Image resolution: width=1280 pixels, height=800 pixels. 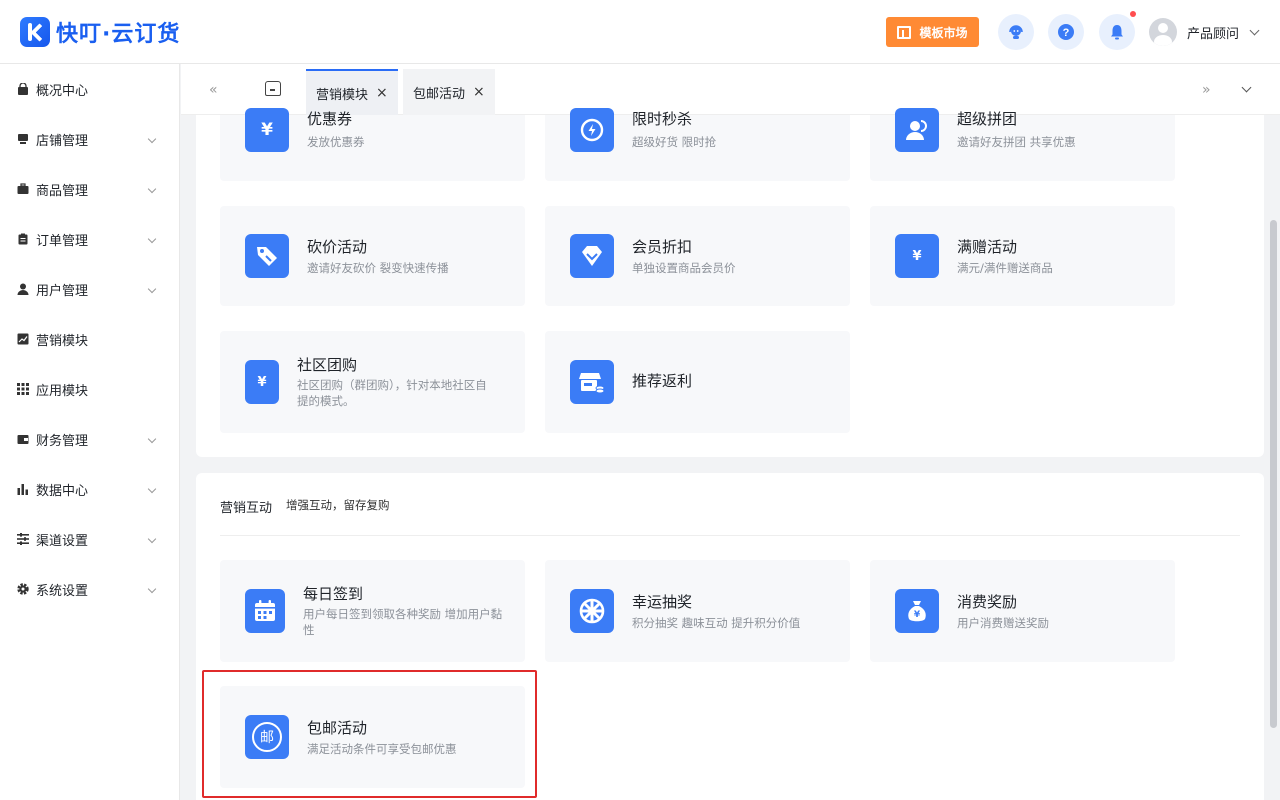 I want to click on card-group-buy: 超级拼团 邀请好友拼团 共享优惠, so click(x=1022, y=144).